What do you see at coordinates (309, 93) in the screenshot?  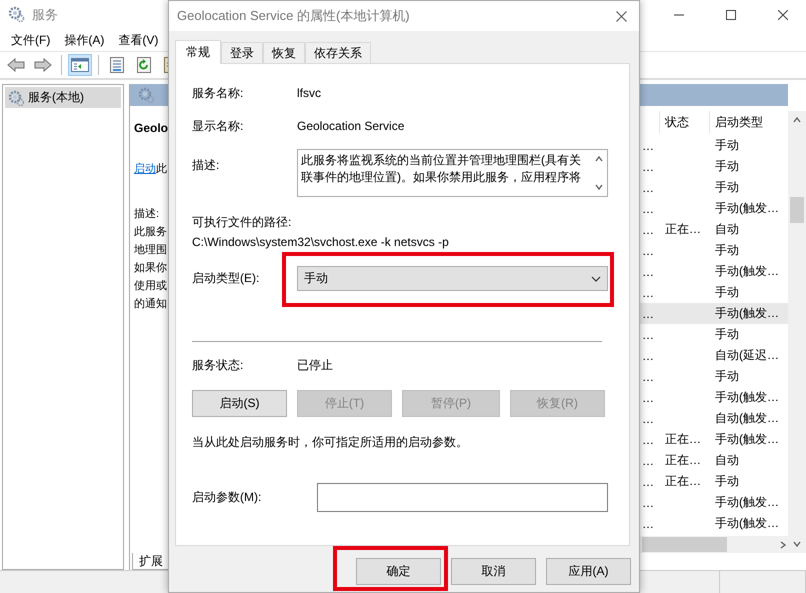 I see `field-value: lfsvc` at bounding box center [309, 93].